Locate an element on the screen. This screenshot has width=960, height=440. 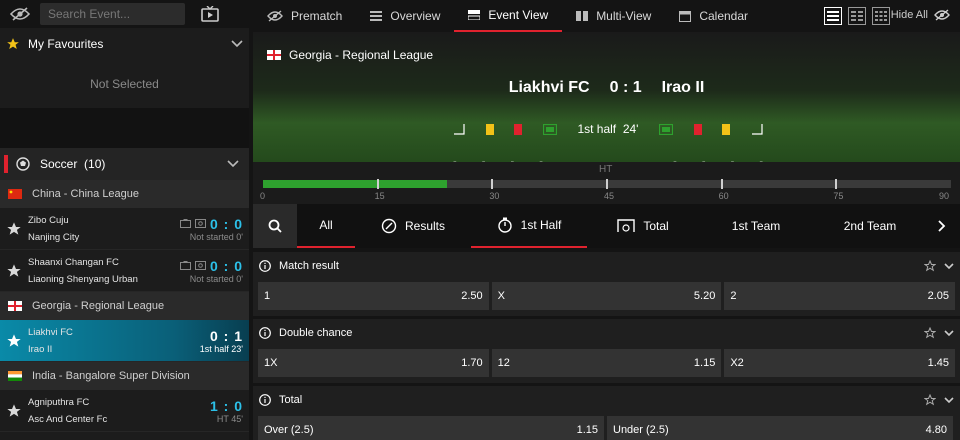
market-header: Match result is located at coordinates (606, 266).